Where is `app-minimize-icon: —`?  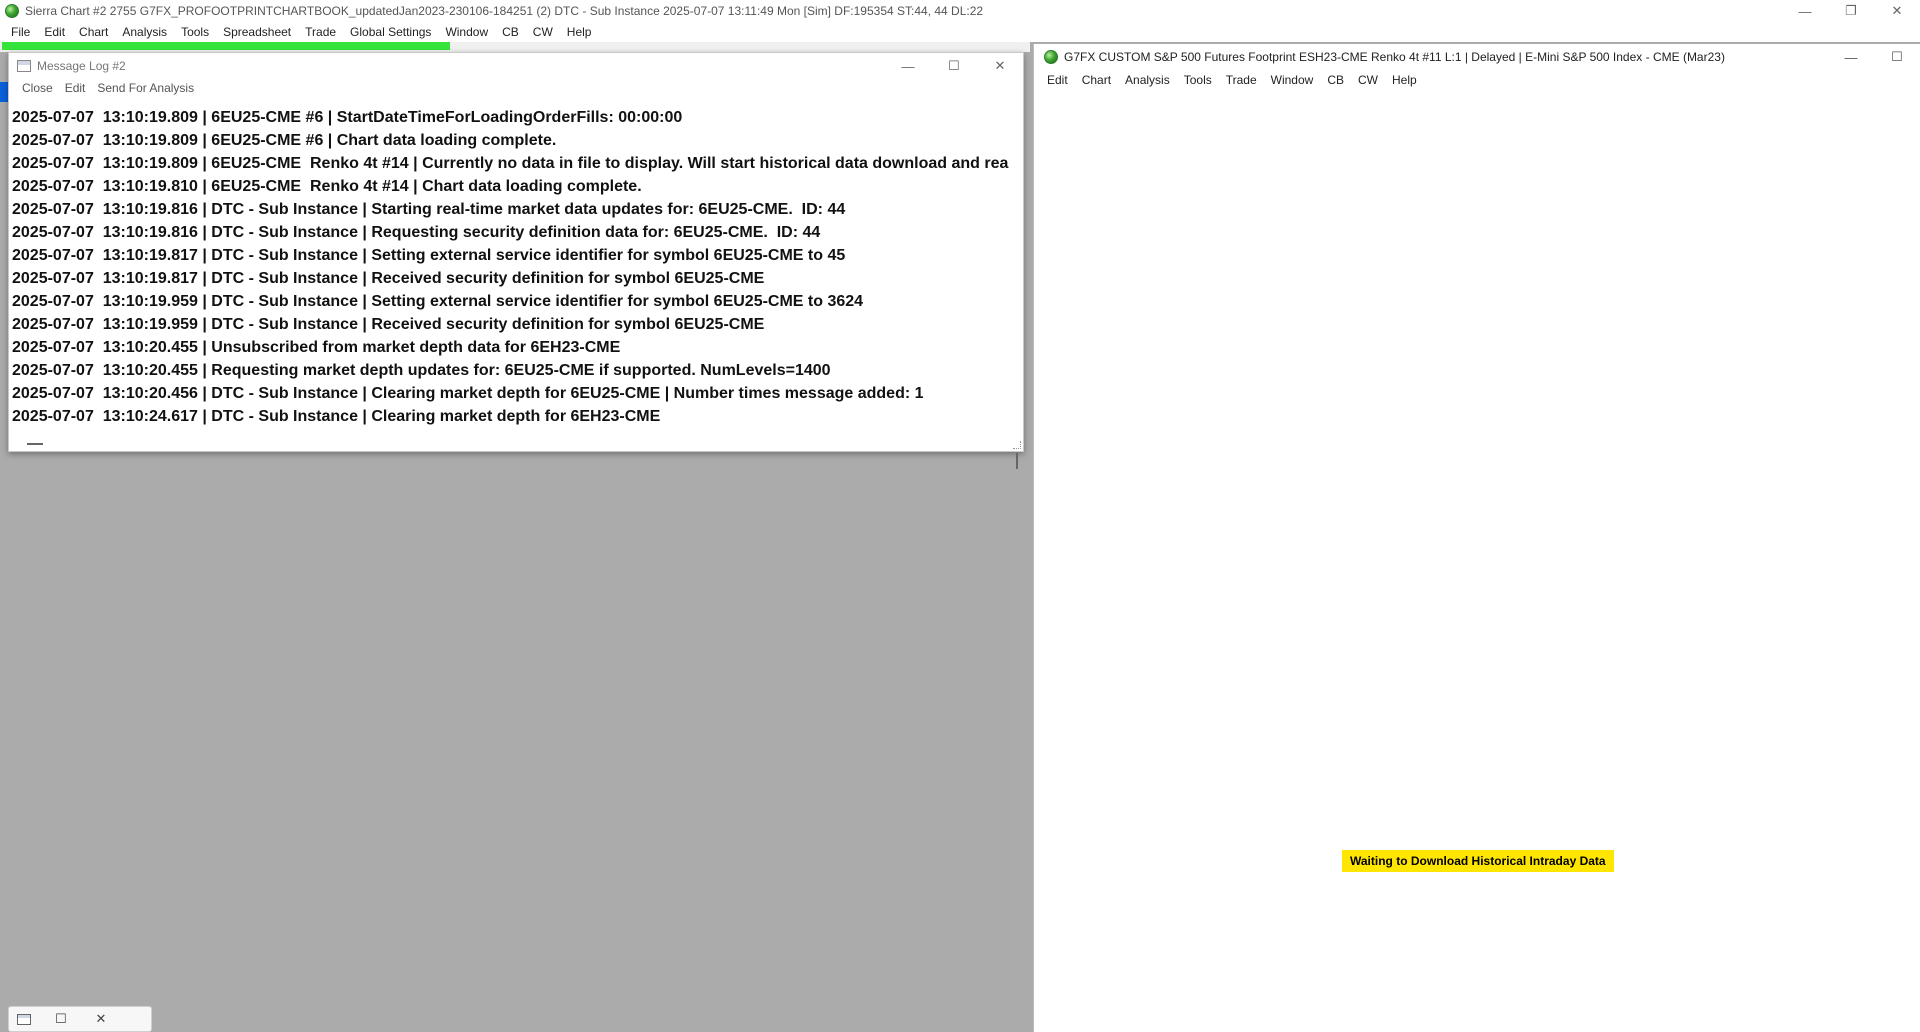
app-minimize-icon: — is located at coordinates (1805, 11).